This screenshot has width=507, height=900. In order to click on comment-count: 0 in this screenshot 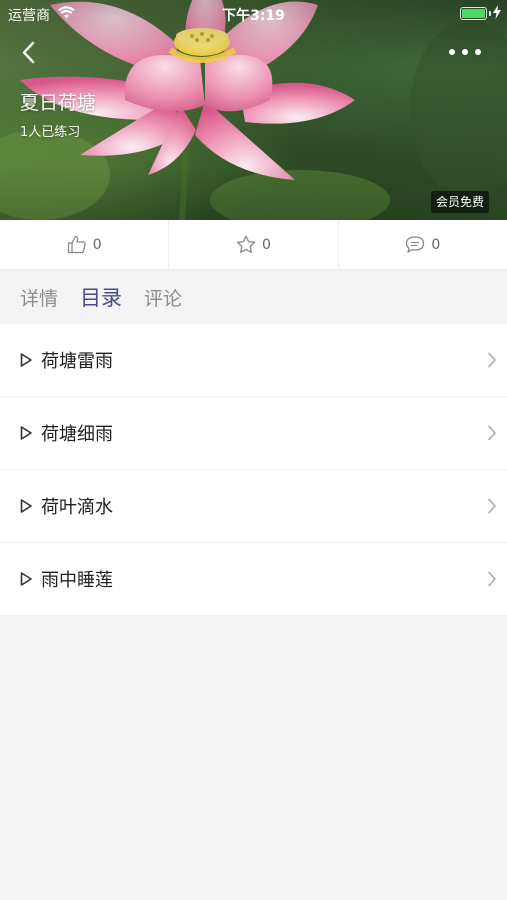, I will do `click(436, 244)`.